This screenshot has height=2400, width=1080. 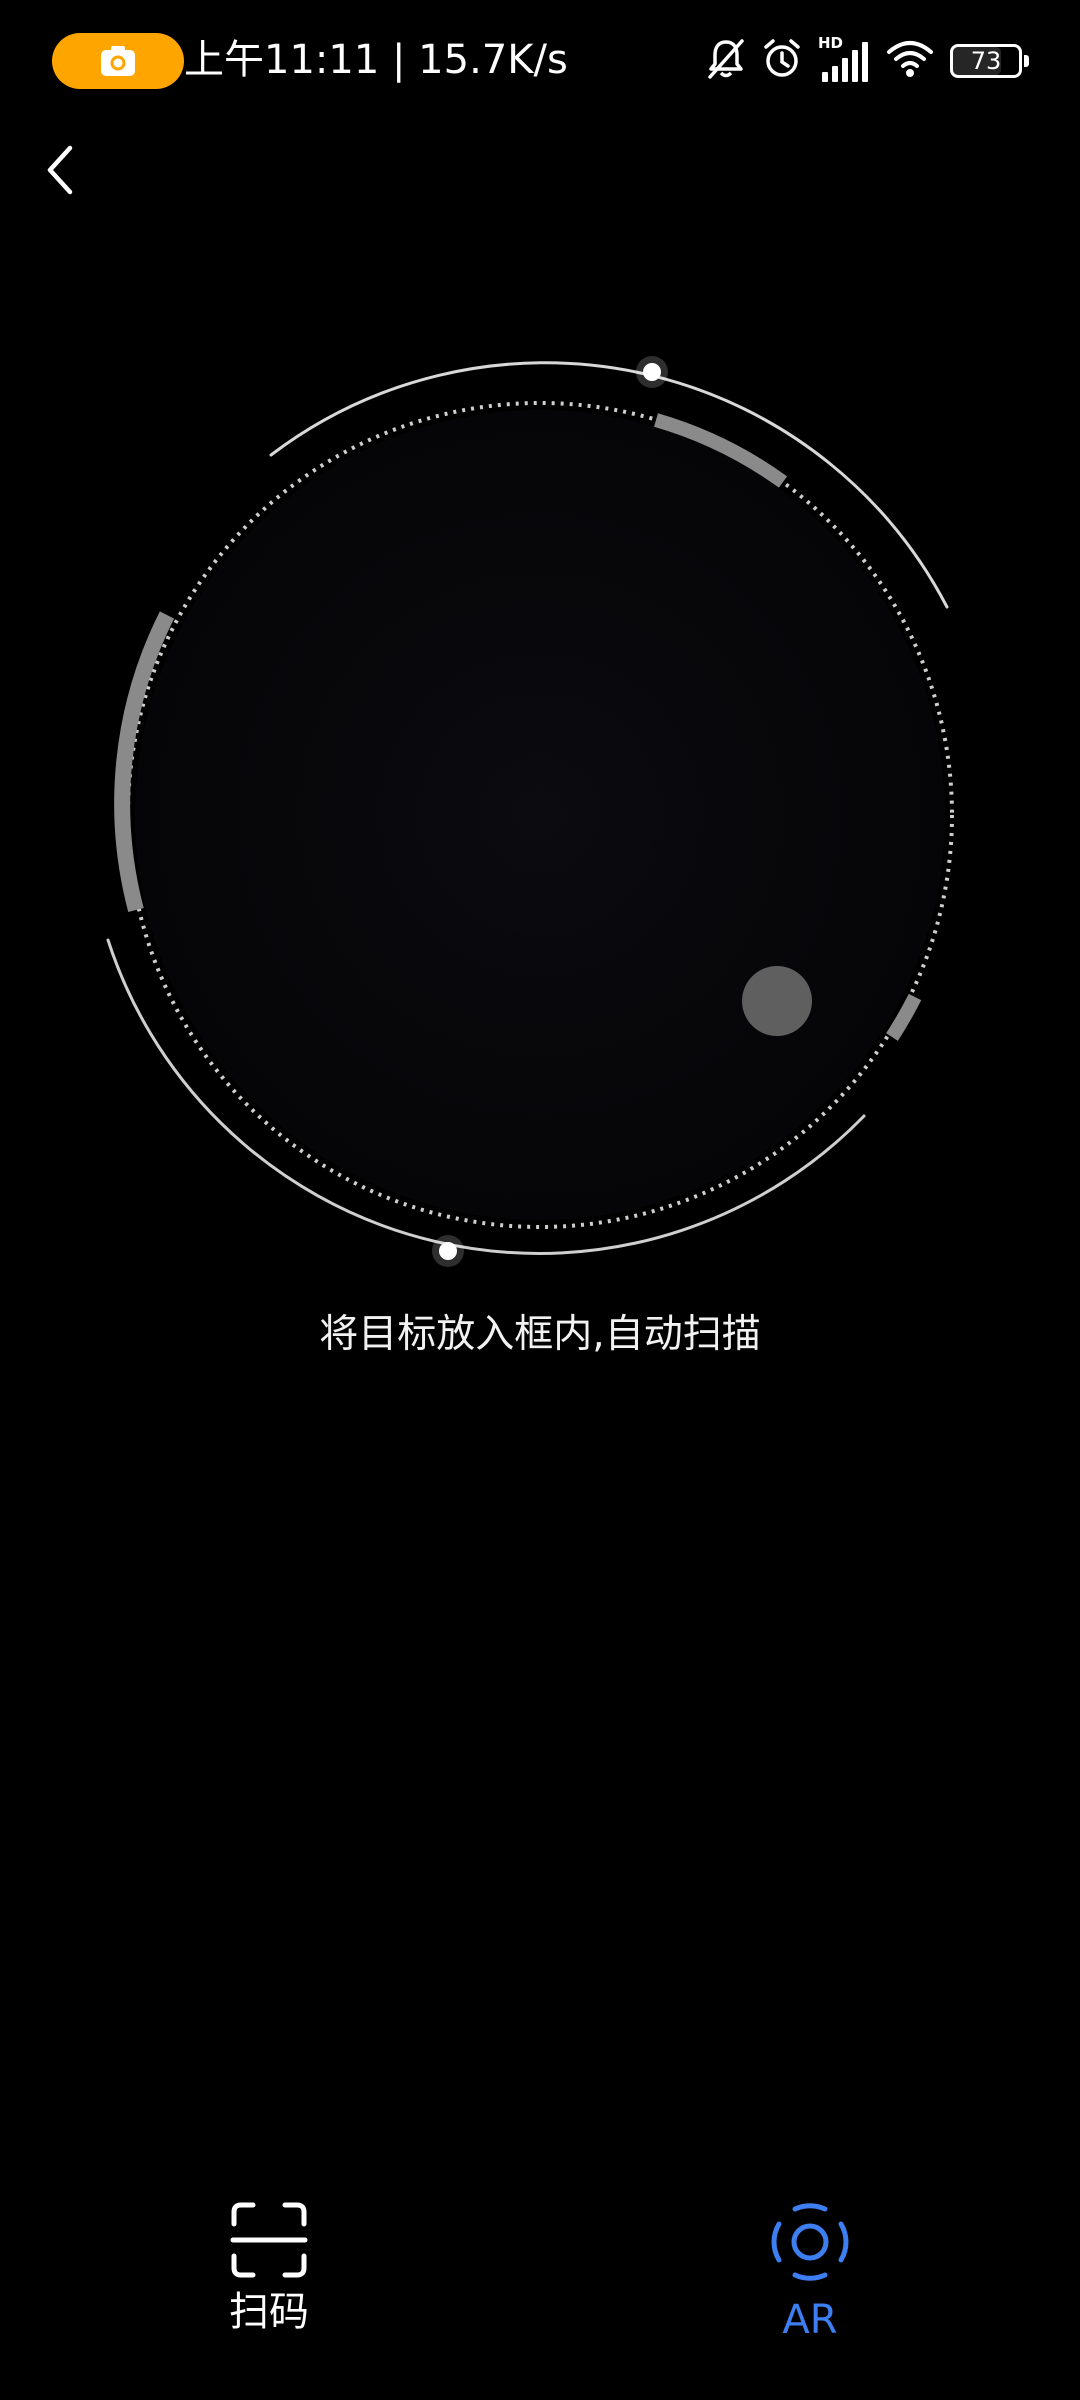 What do you see at coordinates (810, 2320) in the screenshot?
I see `tab-ar-label: AR` at bounding box center [810, 2320].